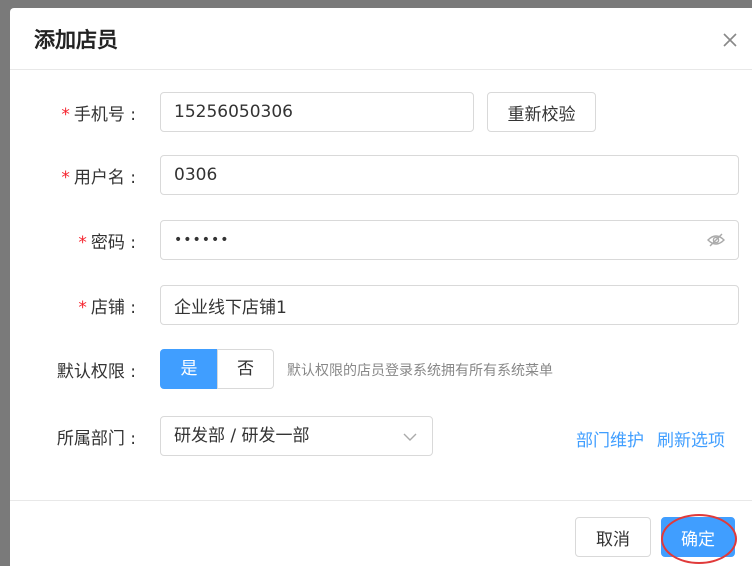 This screenshot has height=566, width=752. What do you see at coordinates (449, 175) in the screenshot?
I see `username-input` at bounding box center [449, 175].